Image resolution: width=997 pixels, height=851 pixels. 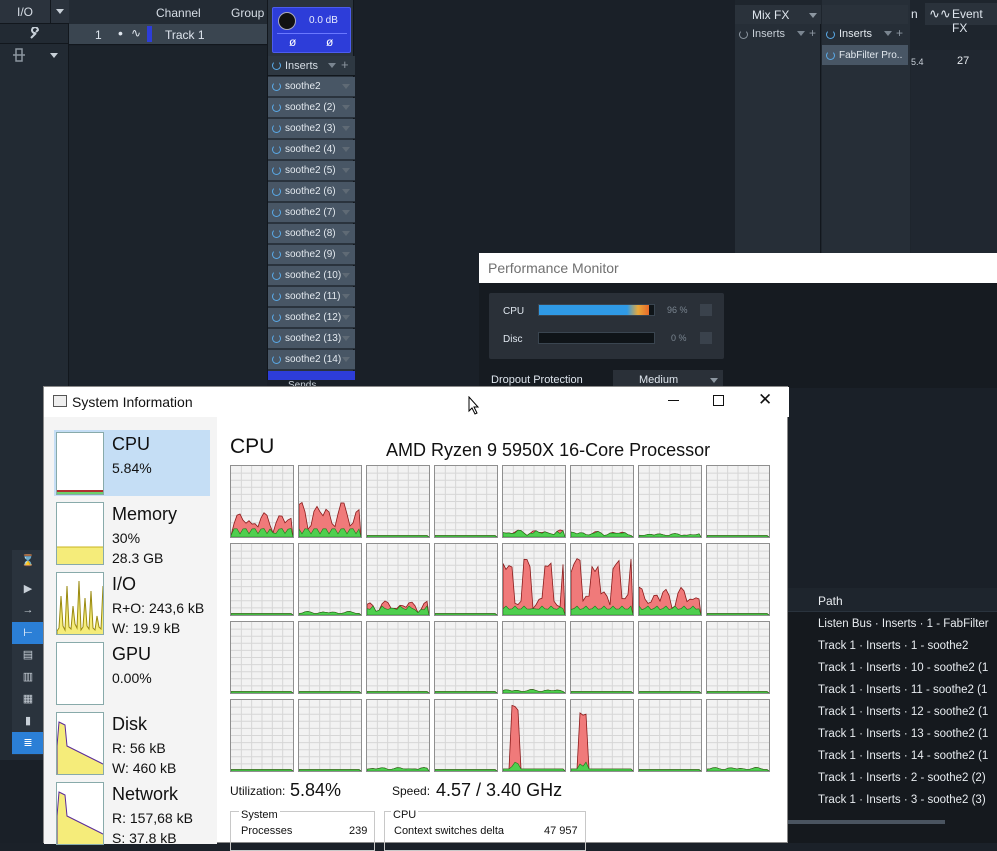 I want to click on insert-slot: soothe2 (13), so click(x=311, y=339).